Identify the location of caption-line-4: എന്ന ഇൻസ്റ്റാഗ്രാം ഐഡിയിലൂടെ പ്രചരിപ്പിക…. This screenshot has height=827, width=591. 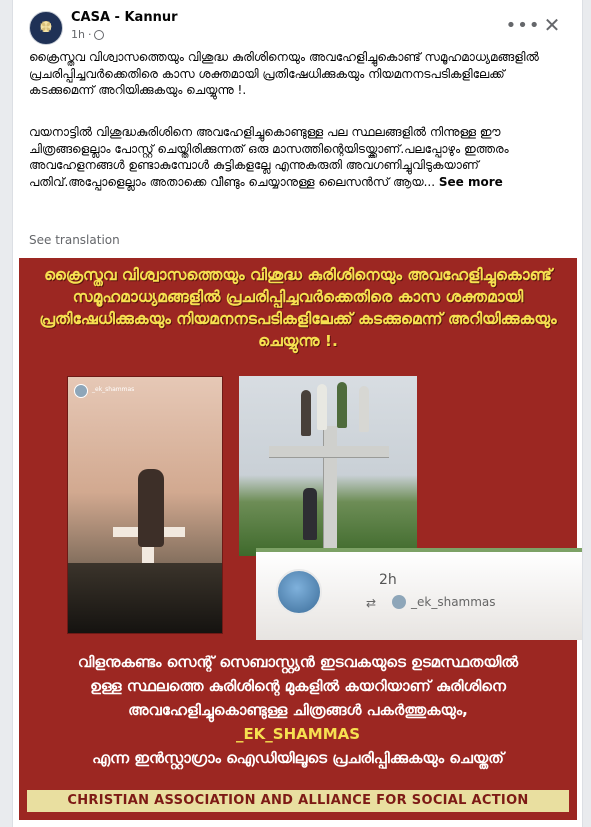
(298, 758).